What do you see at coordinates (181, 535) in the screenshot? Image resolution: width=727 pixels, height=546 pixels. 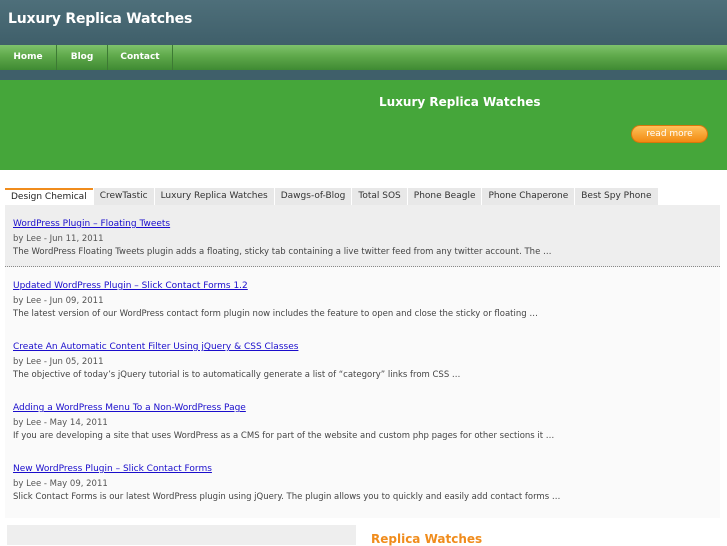 I see `bottom-left-box` at bounding box center [181, 535].